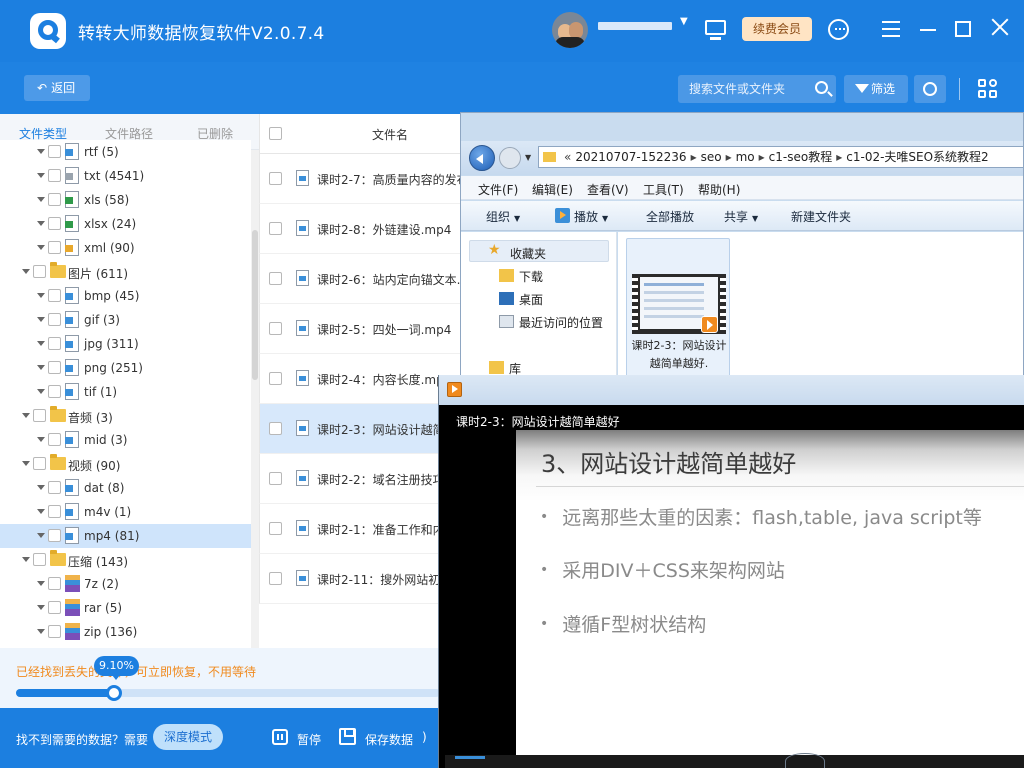 Image resolution: width=1024 pixels, height=768 pixels. What do you see at coordinates (125, 536) in the screenshot?
I see `tree-item: mp4 (81)` at bounding box center [125, 536].